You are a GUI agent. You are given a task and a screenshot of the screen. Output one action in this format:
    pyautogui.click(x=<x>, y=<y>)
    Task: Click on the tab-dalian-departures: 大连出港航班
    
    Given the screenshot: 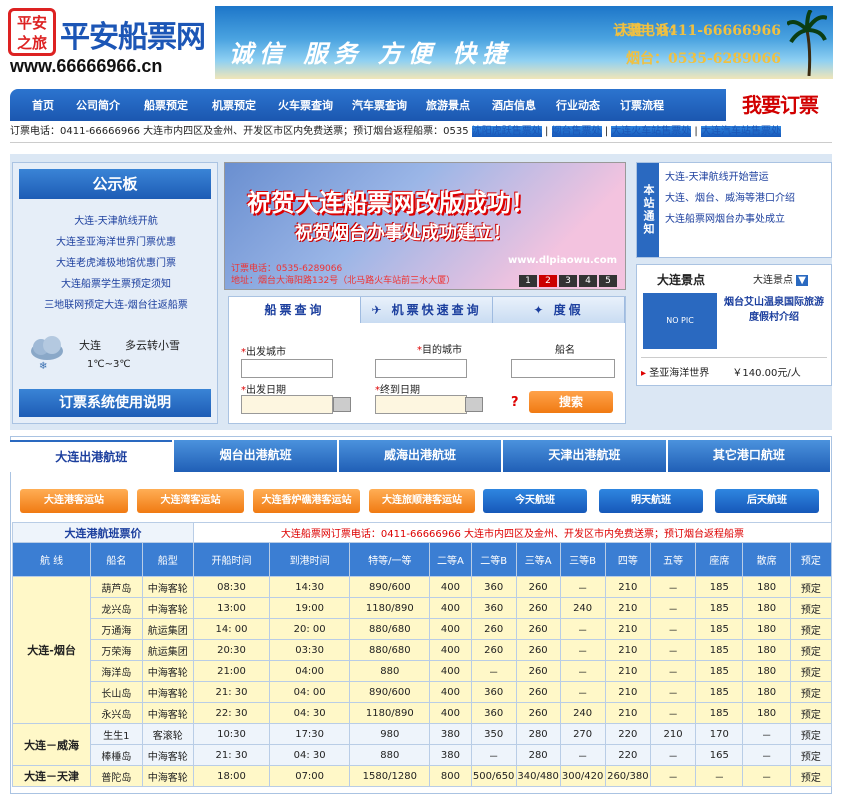 What is the action you would take?
    pyautogui.click(x=91, y=456)
    